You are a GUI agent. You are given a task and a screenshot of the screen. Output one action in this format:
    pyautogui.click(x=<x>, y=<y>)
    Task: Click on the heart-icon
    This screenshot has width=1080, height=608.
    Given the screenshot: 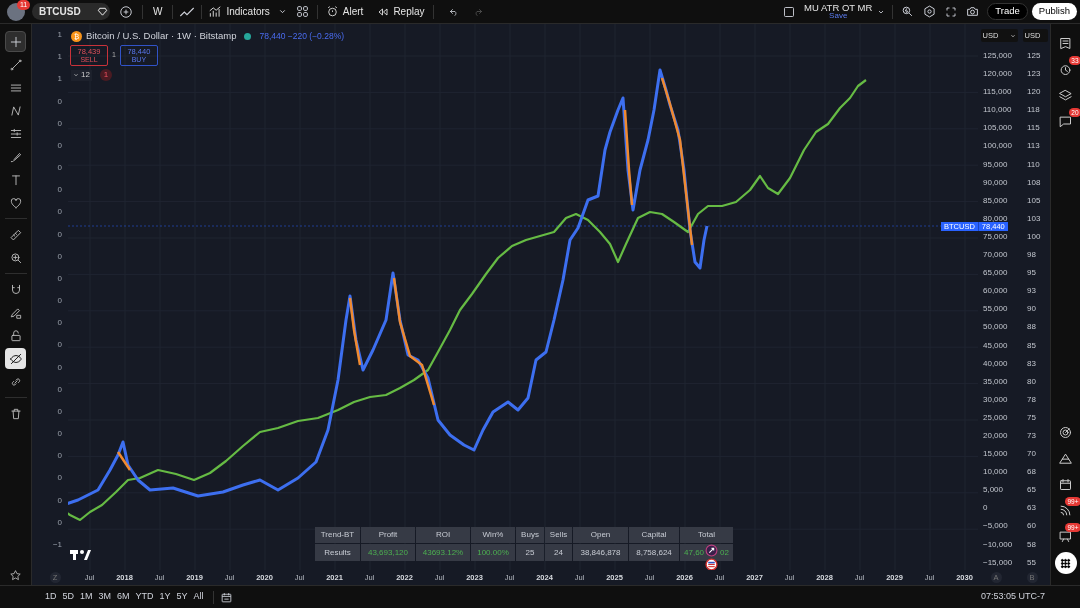 What is the action you would take?
    pyautogui.click(x=15, y=202)
    